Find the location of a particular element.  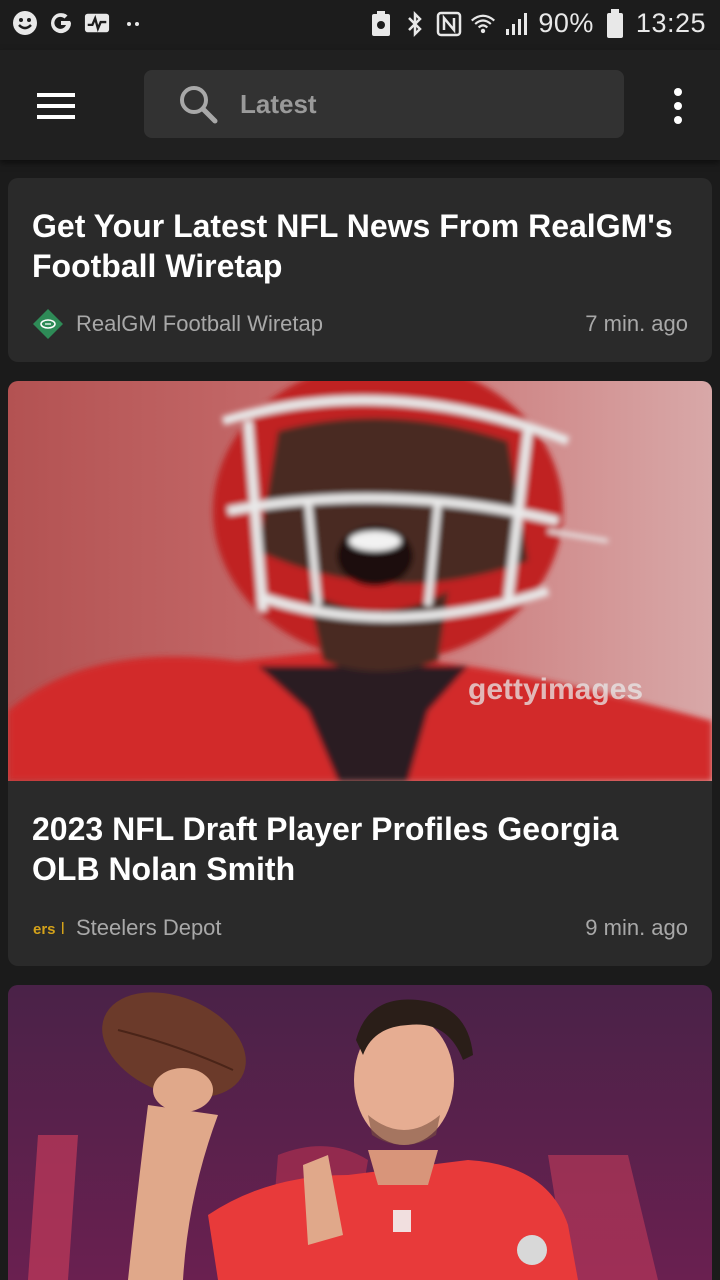

more-notifications-icon is located at coordinates (133, 23).